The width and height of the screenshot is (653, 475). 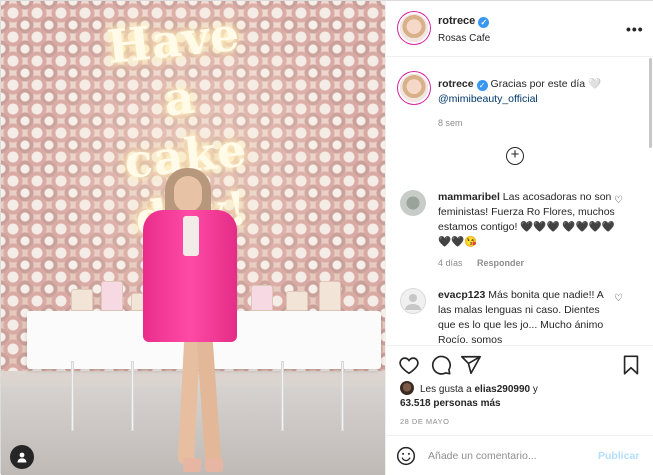 What do you see at coordinates (409, 365) in the screenshot?
I see `like-heart-icon` at bounding box center [409, 365].